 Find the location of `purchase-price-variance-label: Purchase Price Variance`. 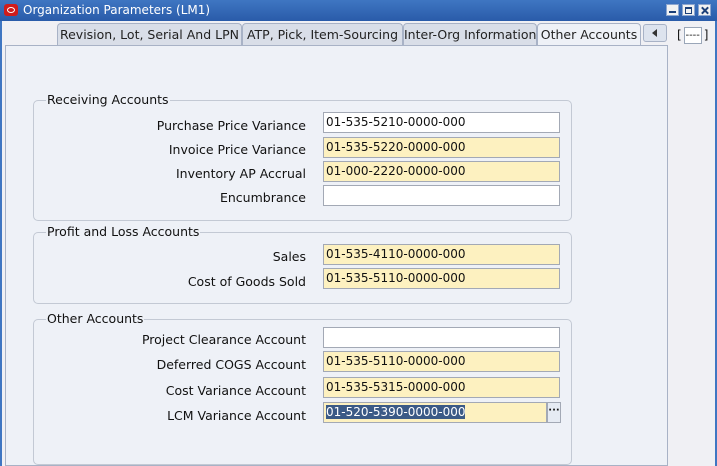

purchase-price-variance-label: Purchase Price Variance is located at coordinates (231, 125).